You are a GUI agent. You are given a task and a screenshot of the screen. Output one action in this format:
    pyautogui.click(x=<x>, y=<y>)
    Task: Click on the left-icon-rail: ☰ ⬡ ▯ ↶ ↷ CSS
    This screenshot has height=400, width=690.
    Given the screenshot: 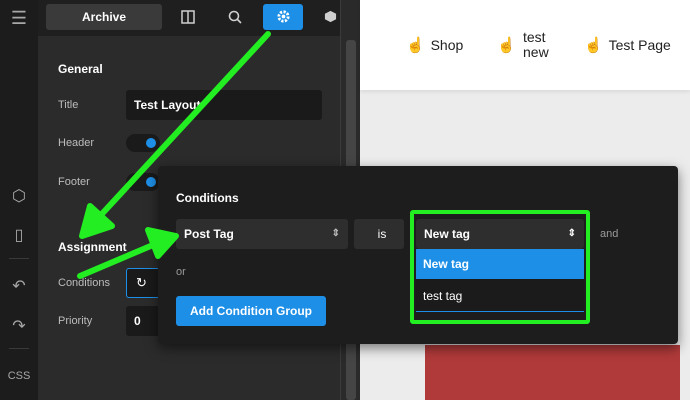 What is the action you would take?
    pyautogui.click(x=19, y=200)
    